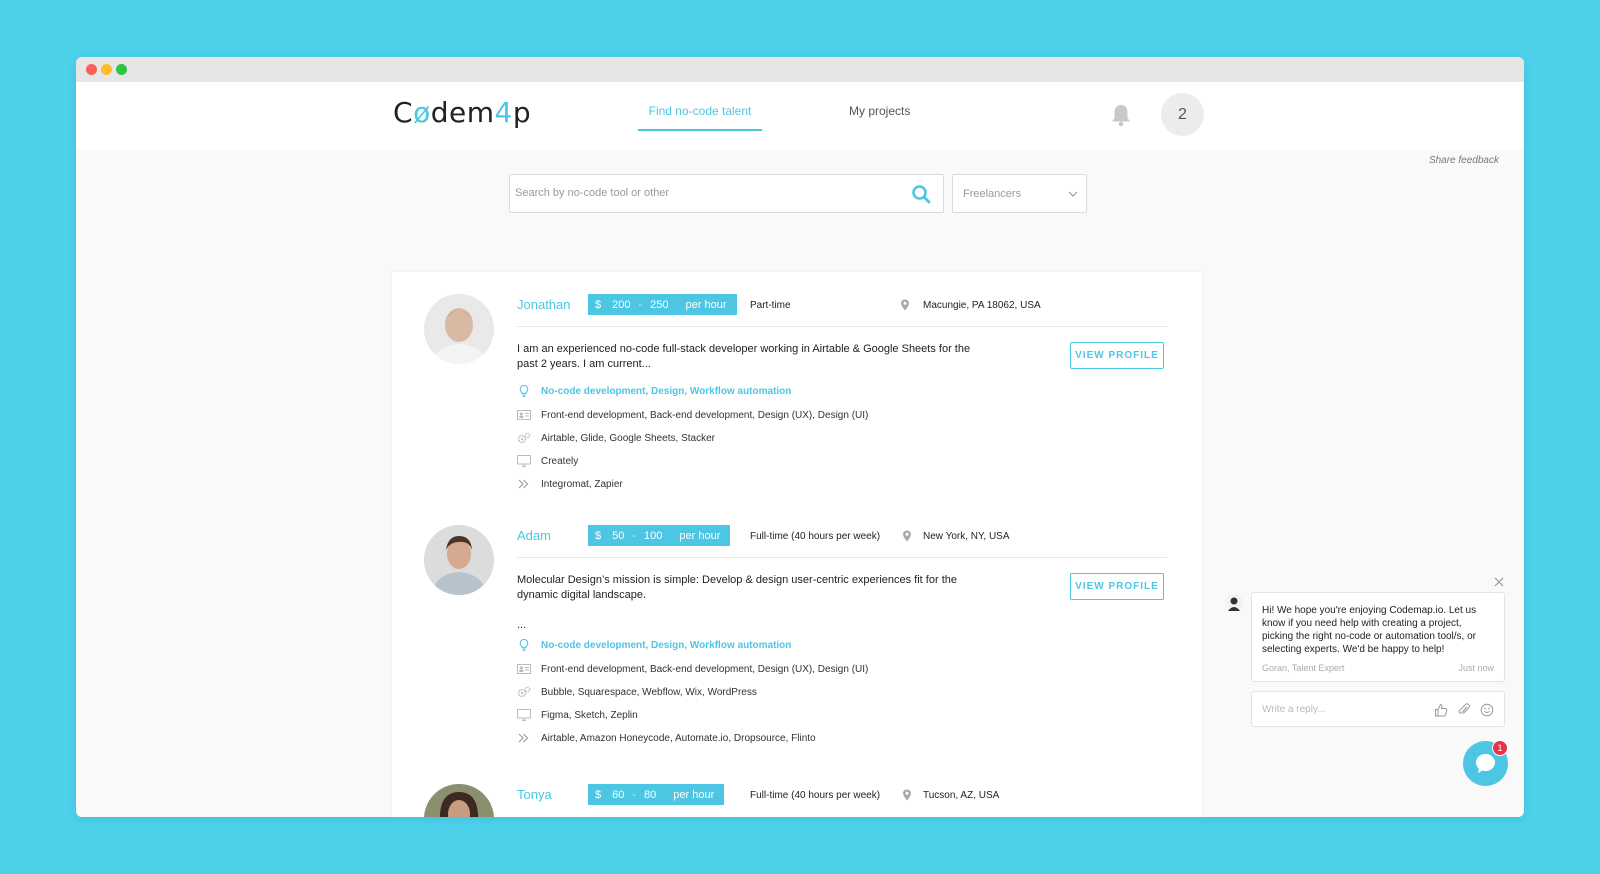 Image resolution: width=1600 pixels, height=874 pixels. Describe the element at coordinates (770, 305) in the screenshot. I see `availability: Part-time` at that location.